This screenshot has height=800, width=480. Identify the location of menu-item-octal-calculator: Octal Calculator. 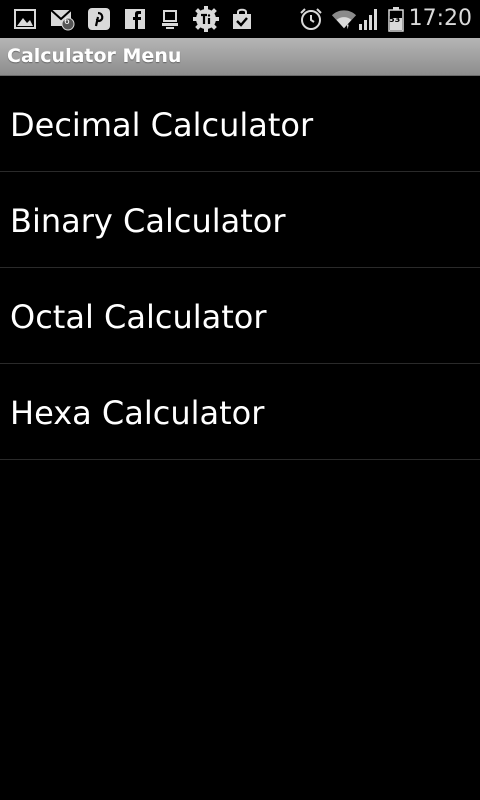
(240, 316).